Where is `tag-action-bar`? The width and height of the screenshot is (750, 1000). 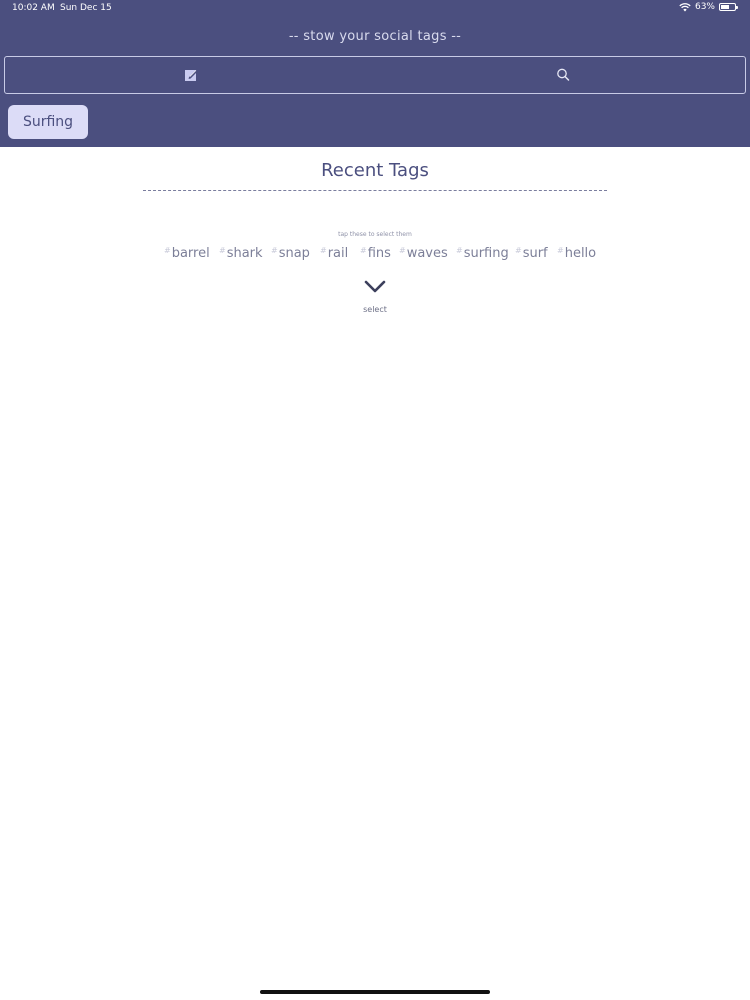
tag-action-bar is located at coordinates (375, 75).